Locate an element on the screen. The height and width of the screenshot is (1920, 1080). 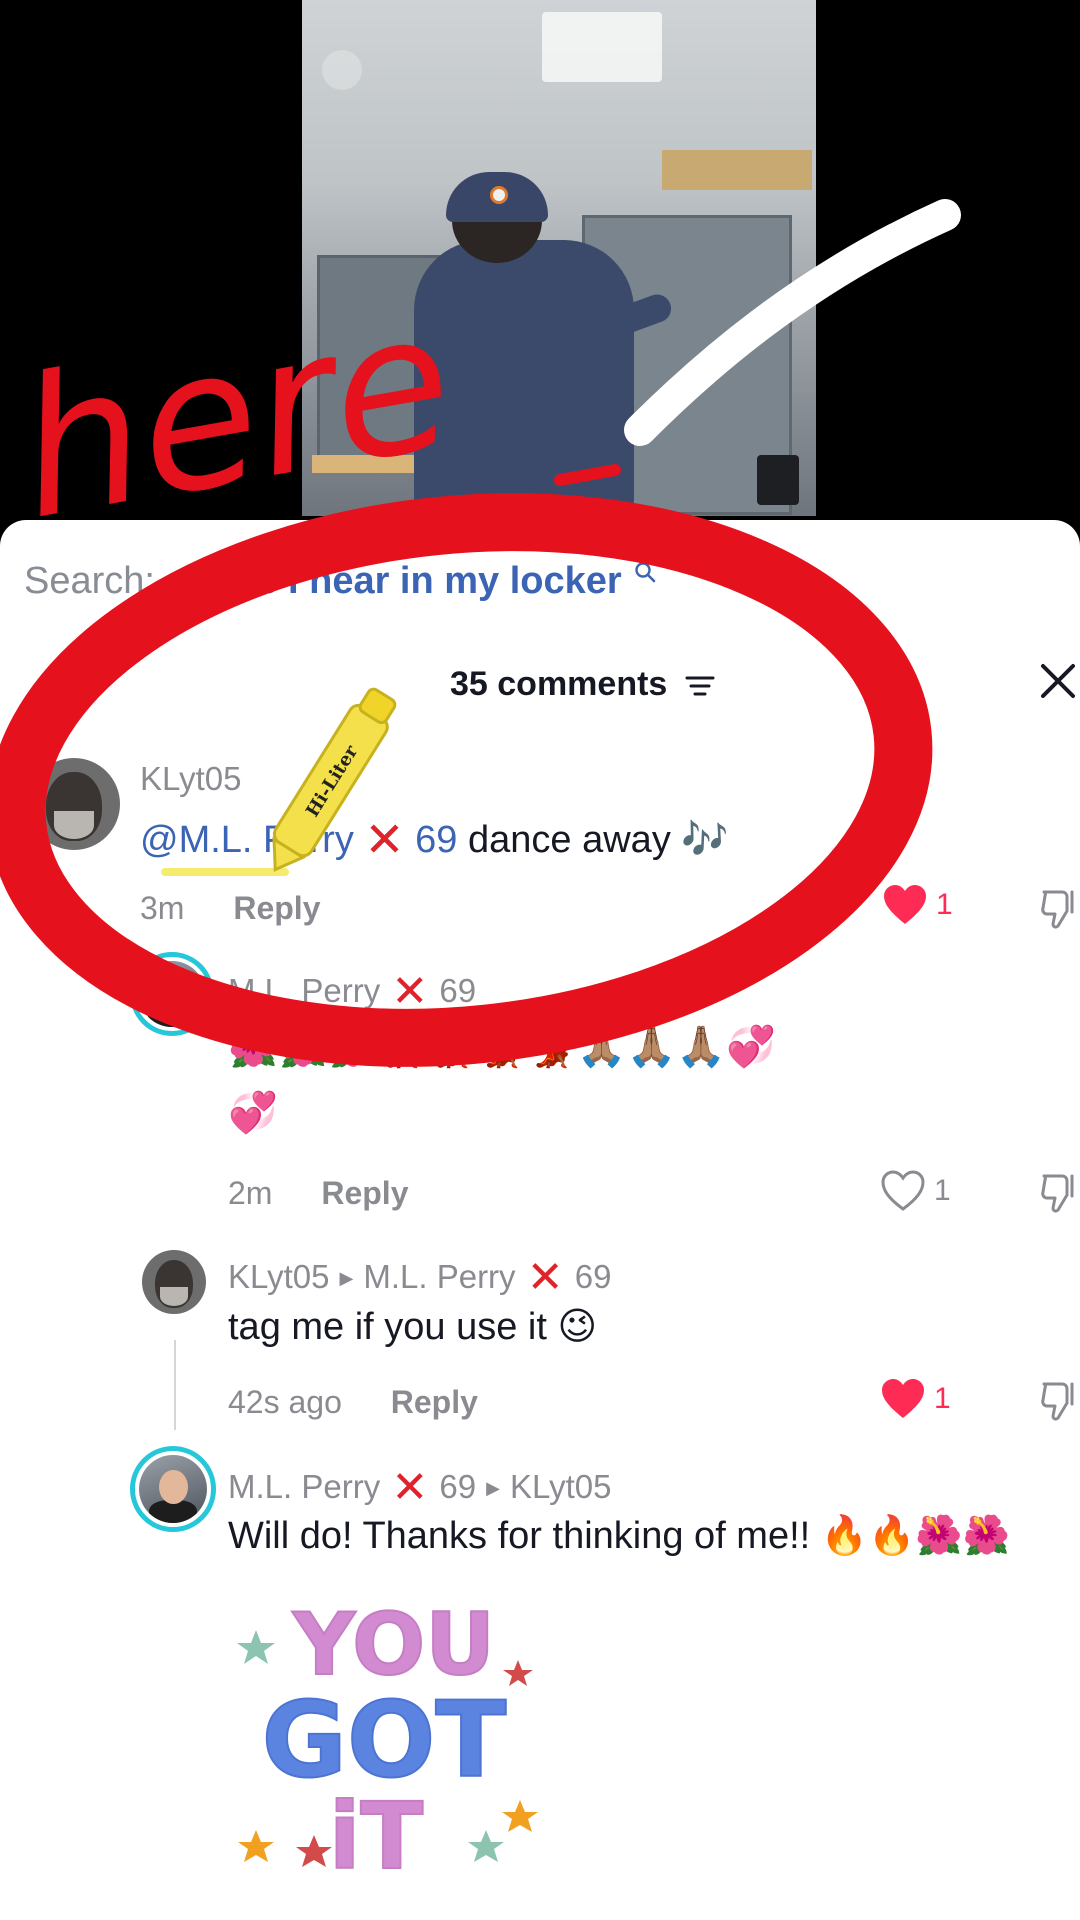
comment-emoji-line: 🌺🌺🌺💃🏾💃🏾💃🏾💃🏾🙏🏽🙏🏽🙏🏽💞 is located at coordinates (502, 1047).